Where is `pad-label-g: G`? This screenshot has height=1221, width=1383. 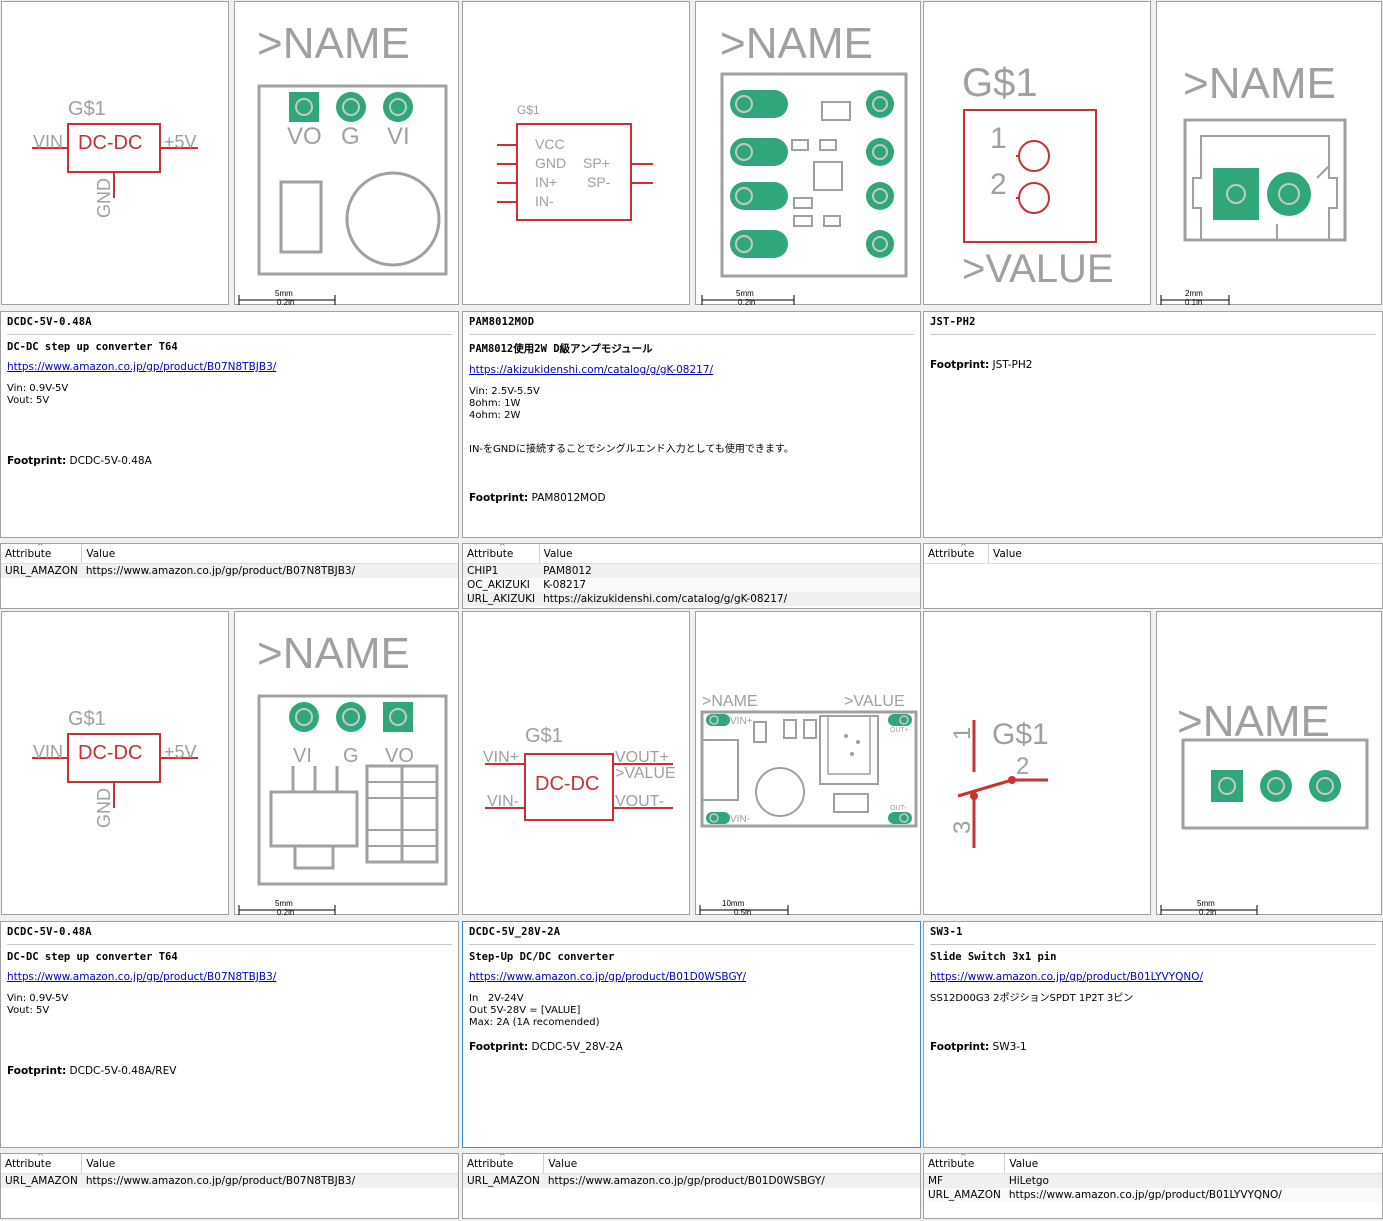 pad-label-g: G is located at coordinates (351, 756).